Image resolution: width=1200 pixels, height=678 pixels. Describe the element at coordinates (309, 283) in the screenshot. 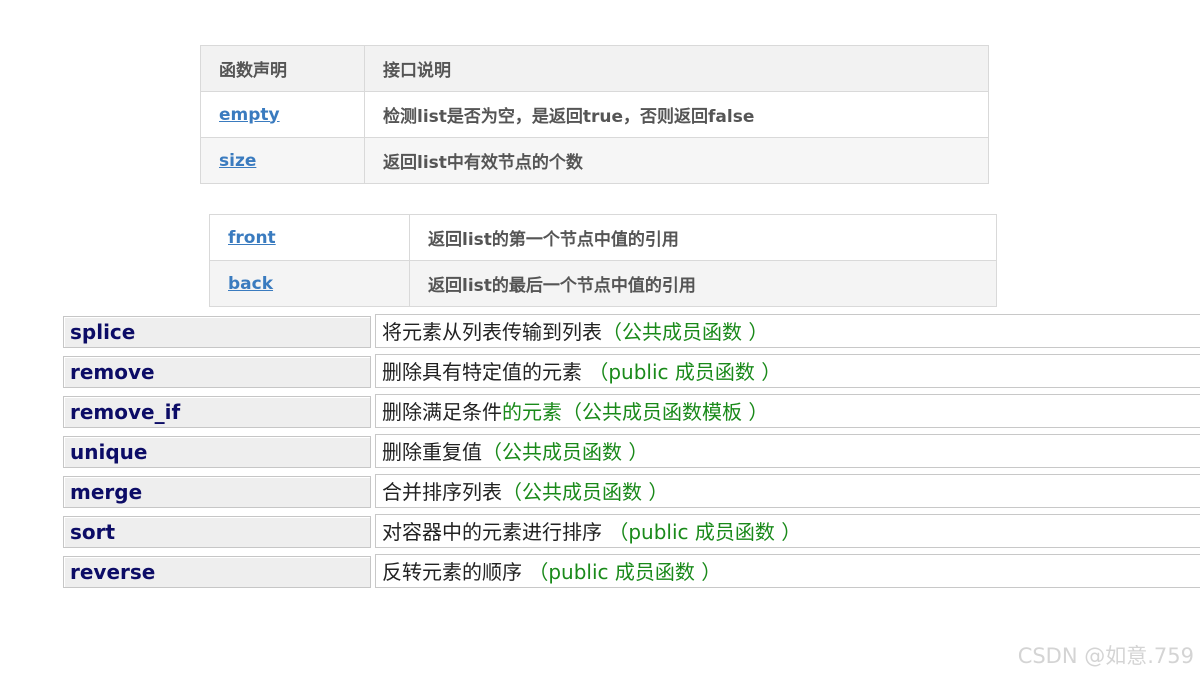

I see `function-name-cell: back` at that location.